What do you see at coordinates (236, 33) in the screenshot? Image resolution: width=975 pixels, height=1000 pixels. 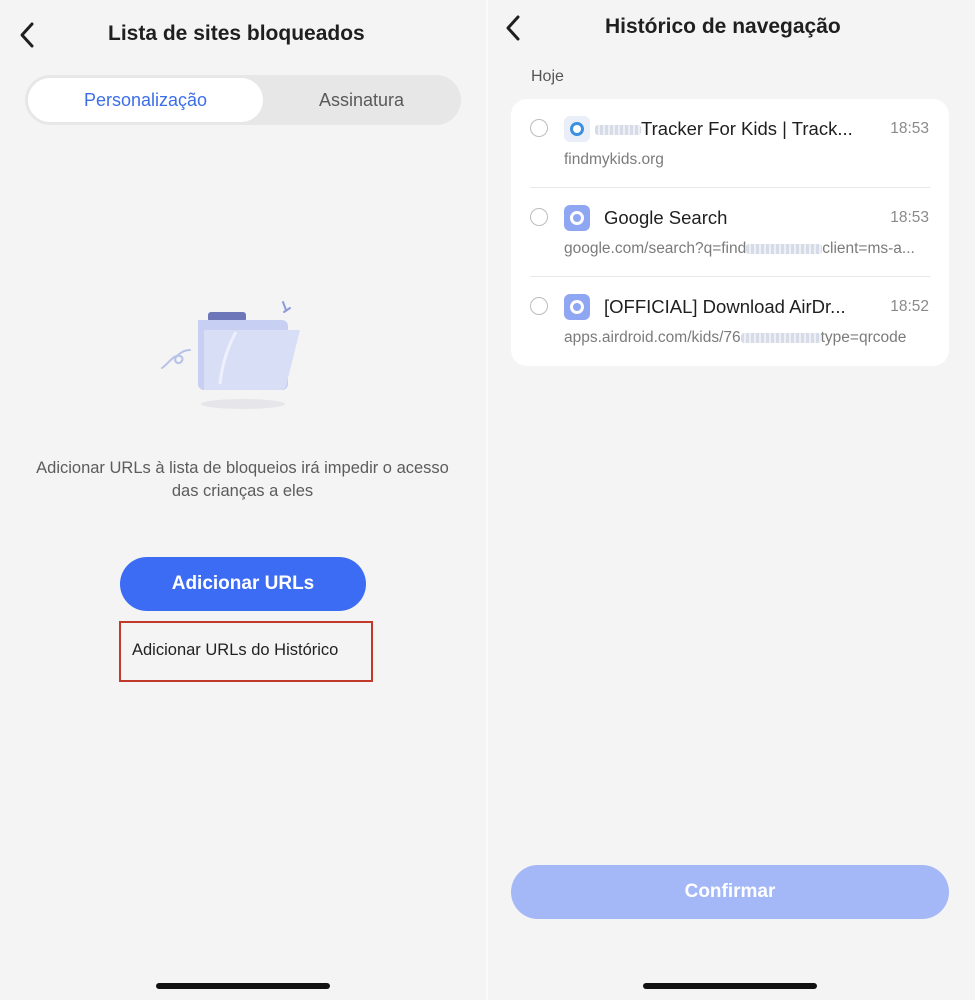 I see `page-title: Lista de sites bloqueados` at bounding box center [236, 33].